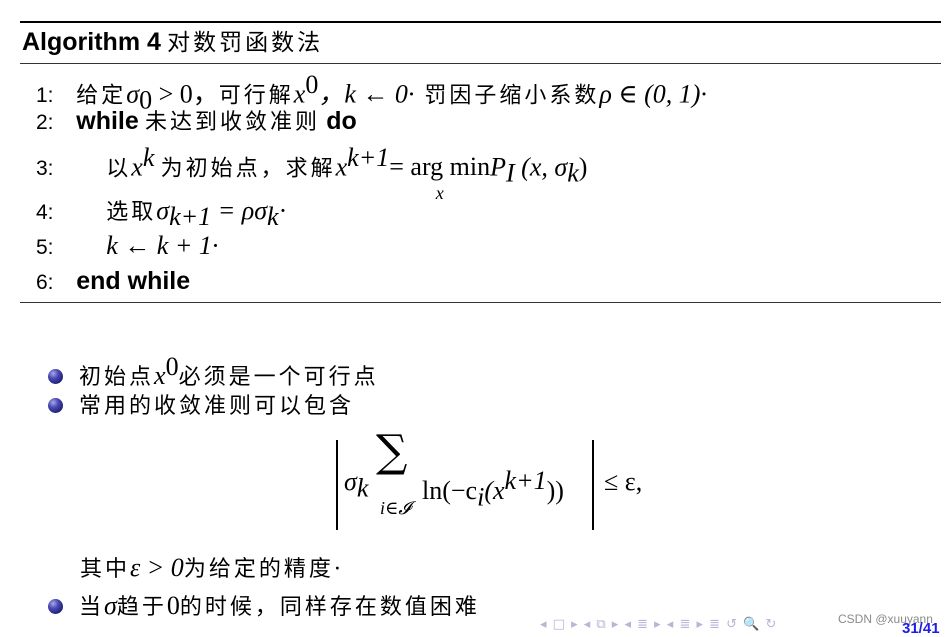 The height and width of the screenshot is (637, 946). Describe the element at coordinates (498, 167) in the screenshot. I see `math: P` at that location.